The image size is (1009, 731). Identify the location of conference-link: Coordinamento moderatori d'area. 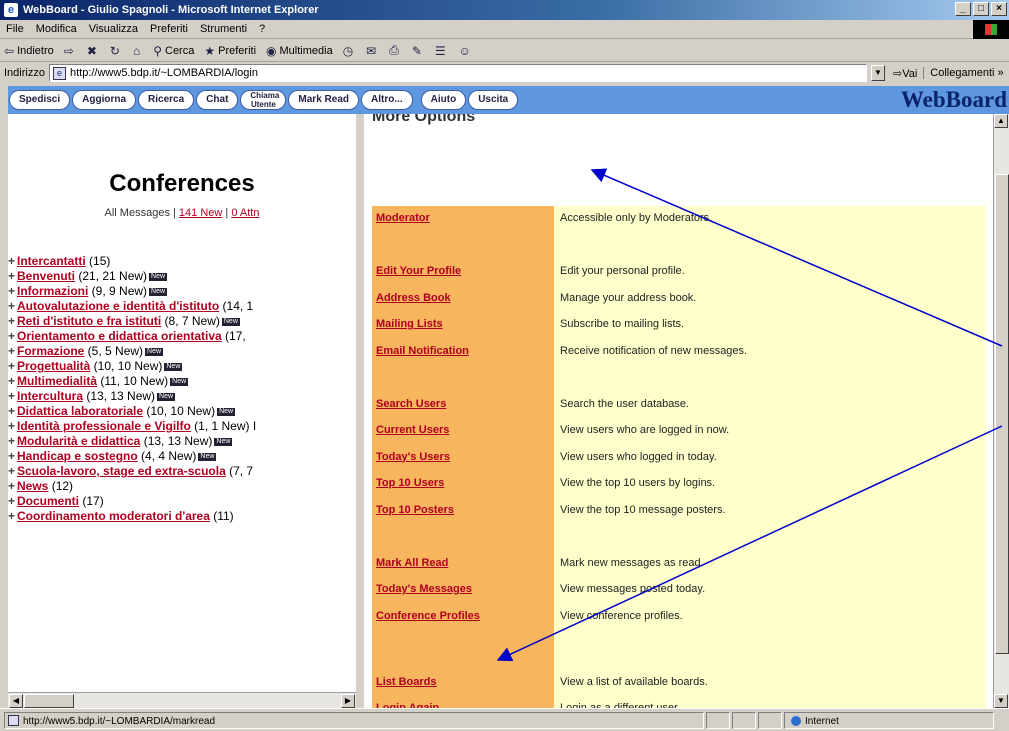
(113, 516).